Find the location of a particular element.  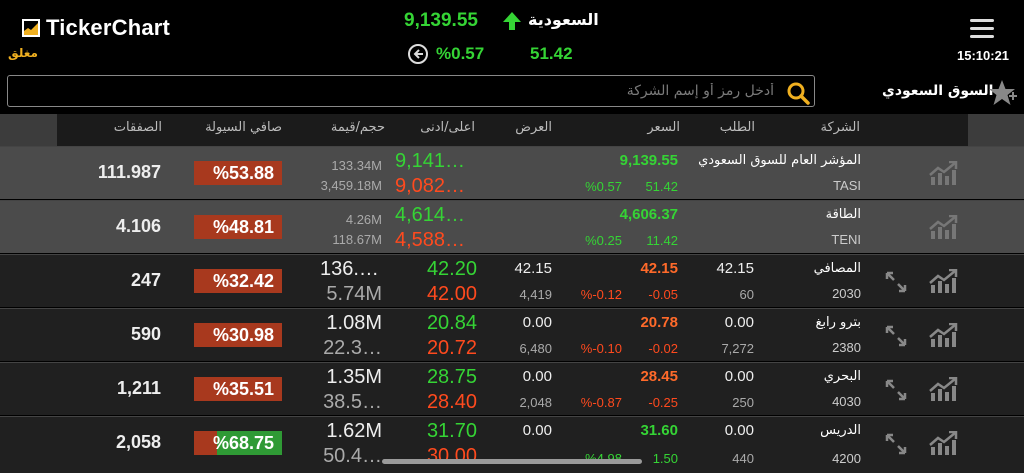

bid-qty: 60 is located at coordinates (746, 294).